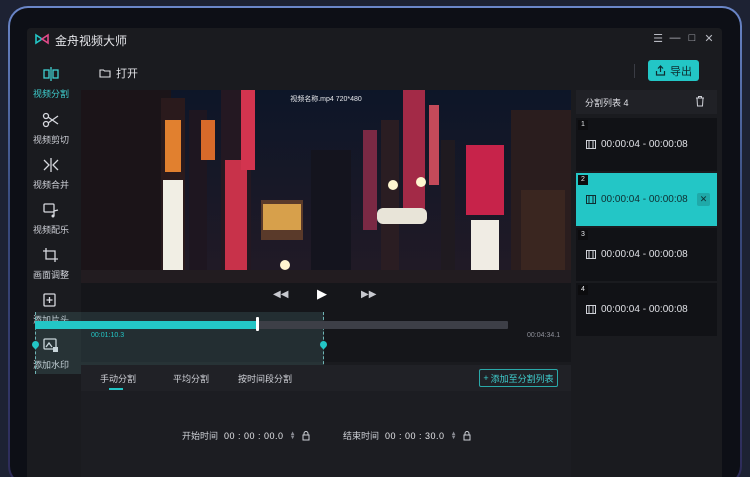 This screenshot has height=477, width=750. Describe the element at coordinates (51, 220) in the screenshot. I see `sidebar-item-video-music: 视频配乐` at that location.